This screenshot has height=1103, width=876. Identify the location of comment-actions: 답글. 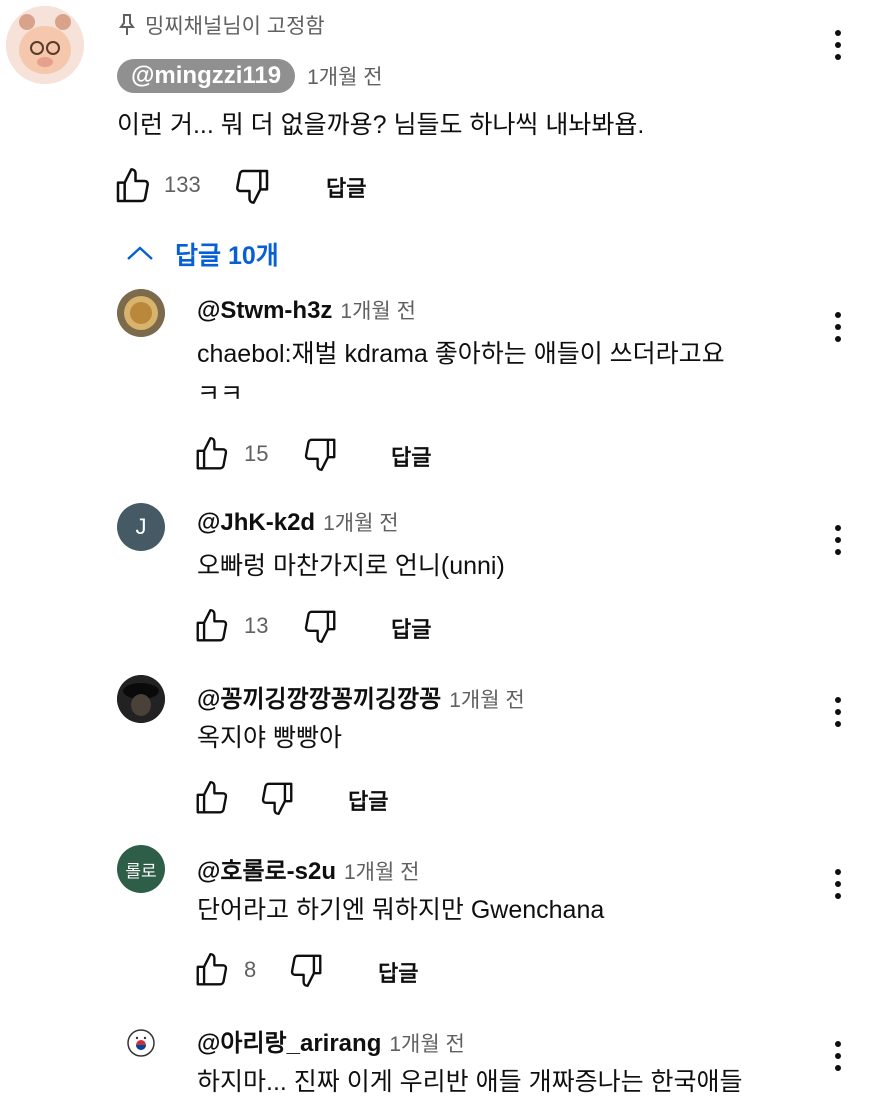
(303, 799).